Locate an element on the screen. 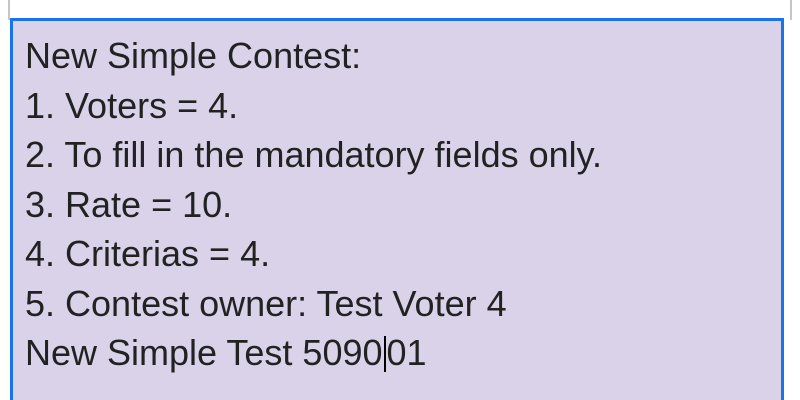 The height and width of the screenshot is (400, 800). cell-text-line: 2. To fill in the mandatory fields only. is located at coordinates (313, 154).